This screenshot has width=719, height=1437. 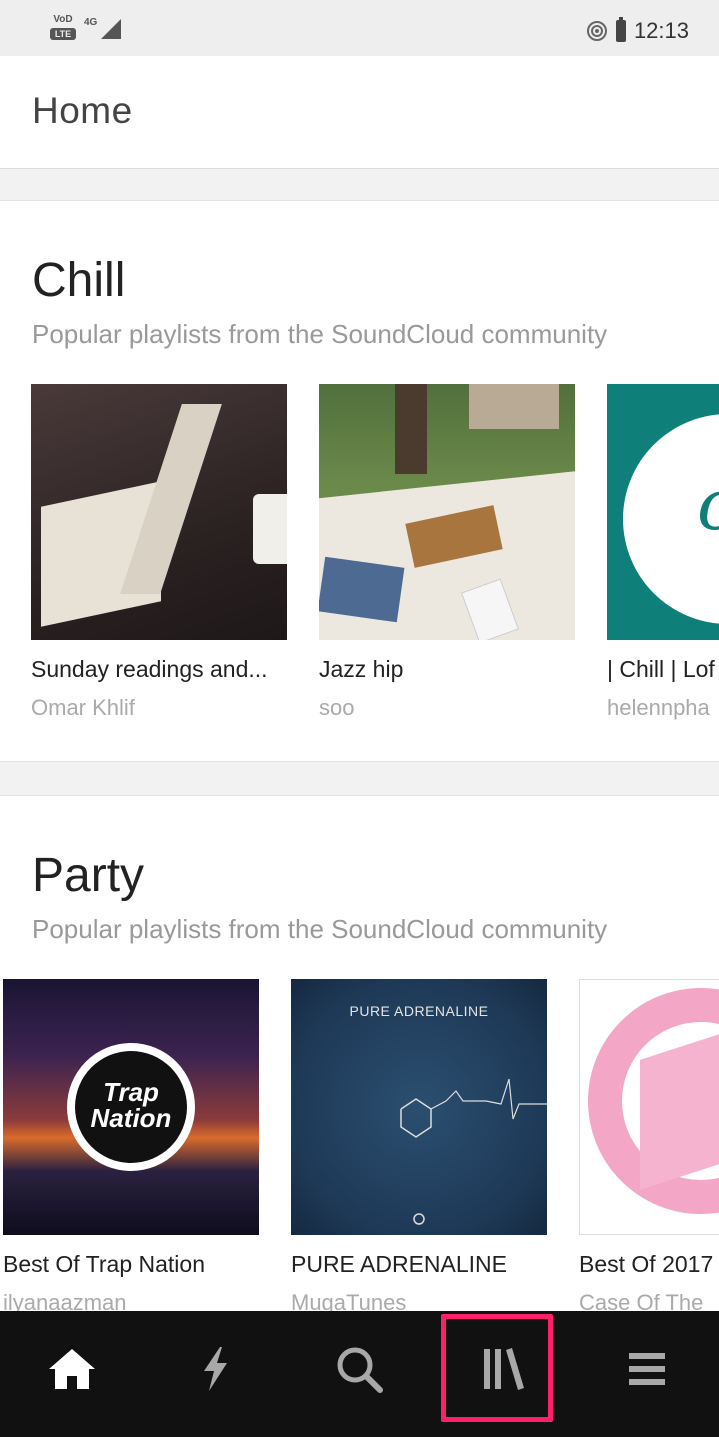 What do you see at coordinates (91, 22) in the screenshot?
I see `network-label: 4G` at bounding box center [91, 22].